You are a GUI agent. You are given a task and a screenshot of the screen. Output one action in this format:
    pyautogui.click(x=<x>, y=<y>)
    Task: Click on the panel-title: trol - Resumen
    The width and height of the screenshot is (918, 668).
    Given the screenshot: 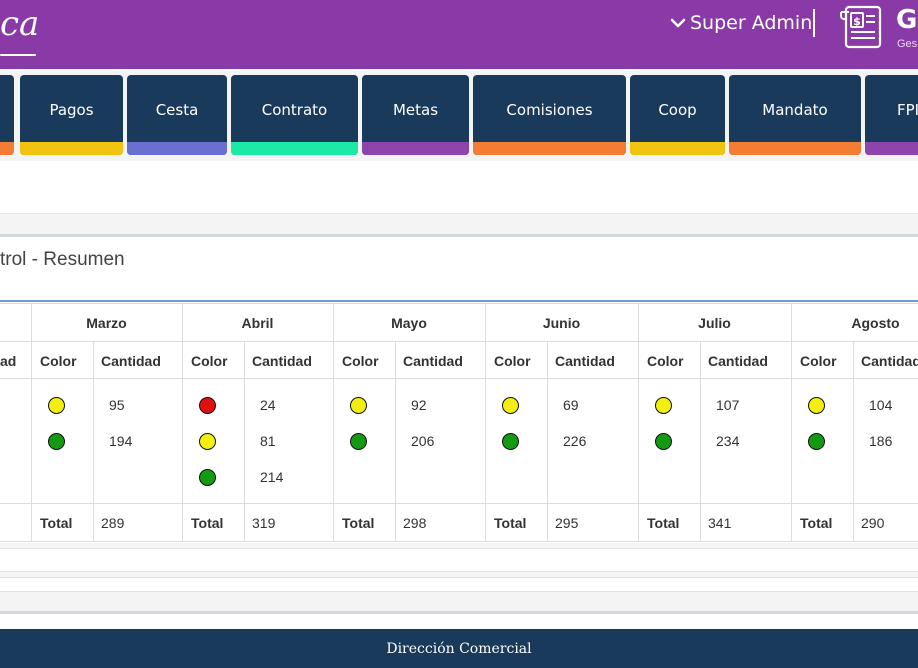 What is the action you would take?
    pyautogui.click(x=62, y=259)
    